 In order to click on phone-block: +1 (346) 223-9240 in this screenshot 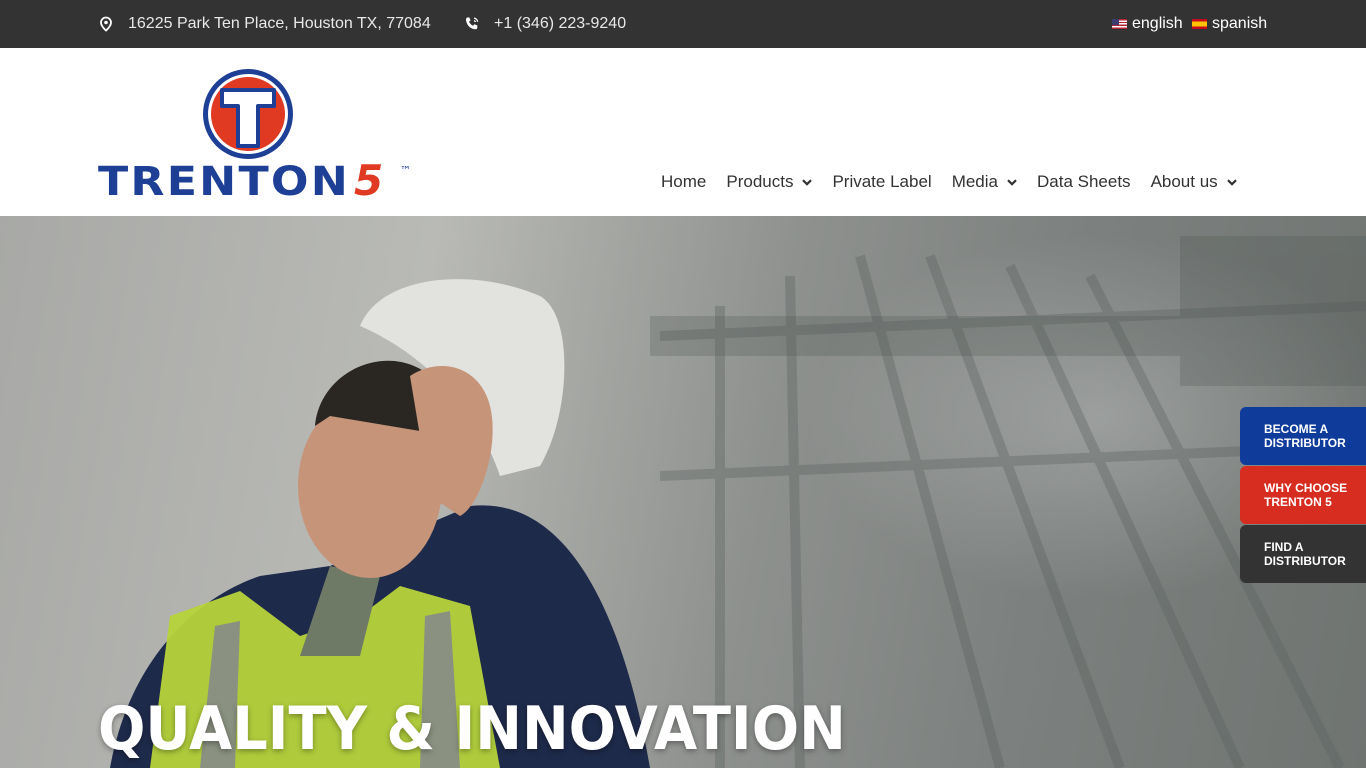, I will do `click(544, 24)`.